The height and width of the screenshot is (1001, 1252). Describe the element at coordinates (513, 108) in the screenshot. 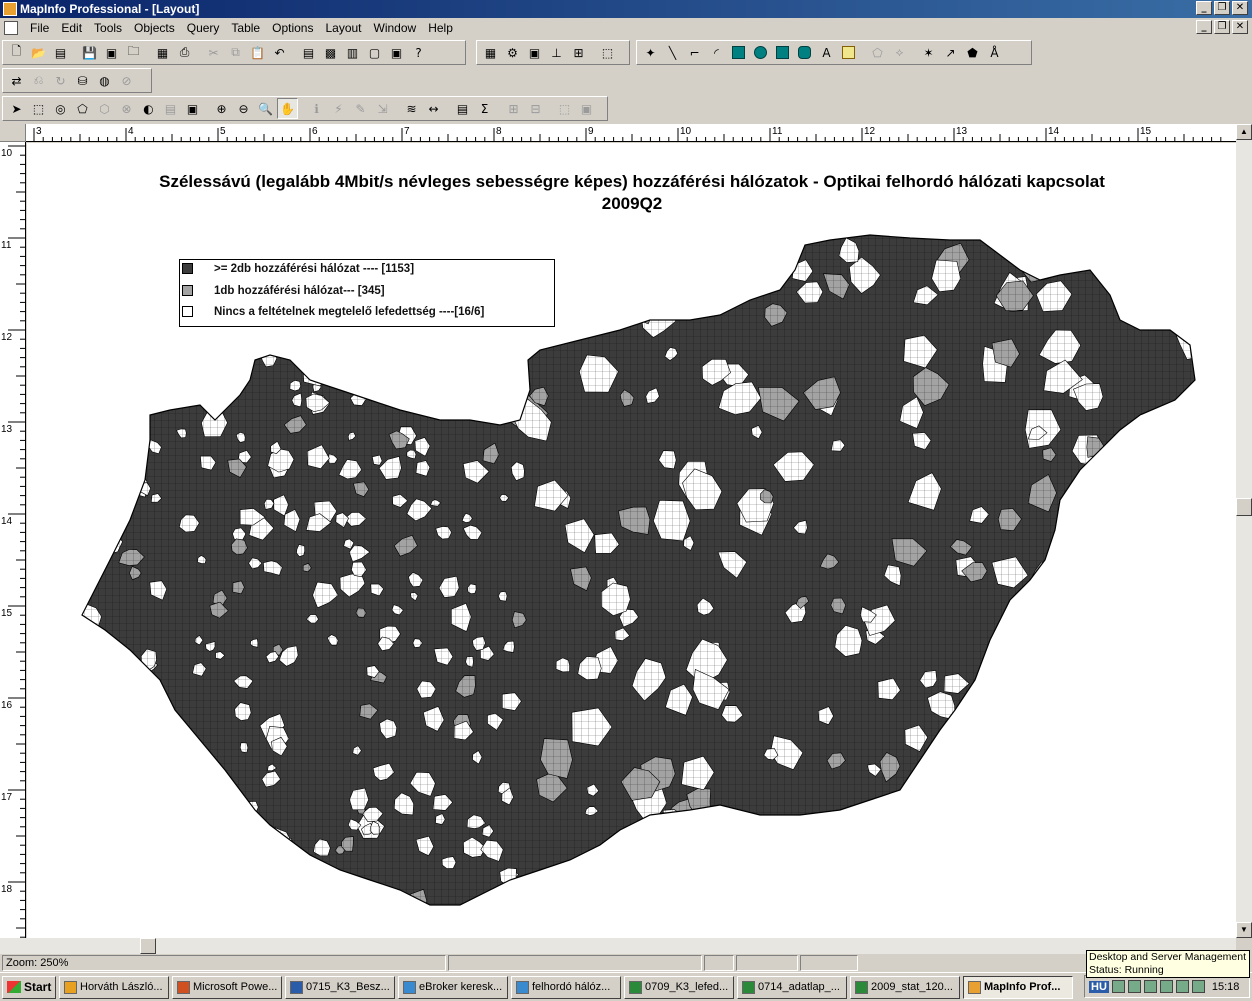

I see `set-target-icon: ⊞` at that location.